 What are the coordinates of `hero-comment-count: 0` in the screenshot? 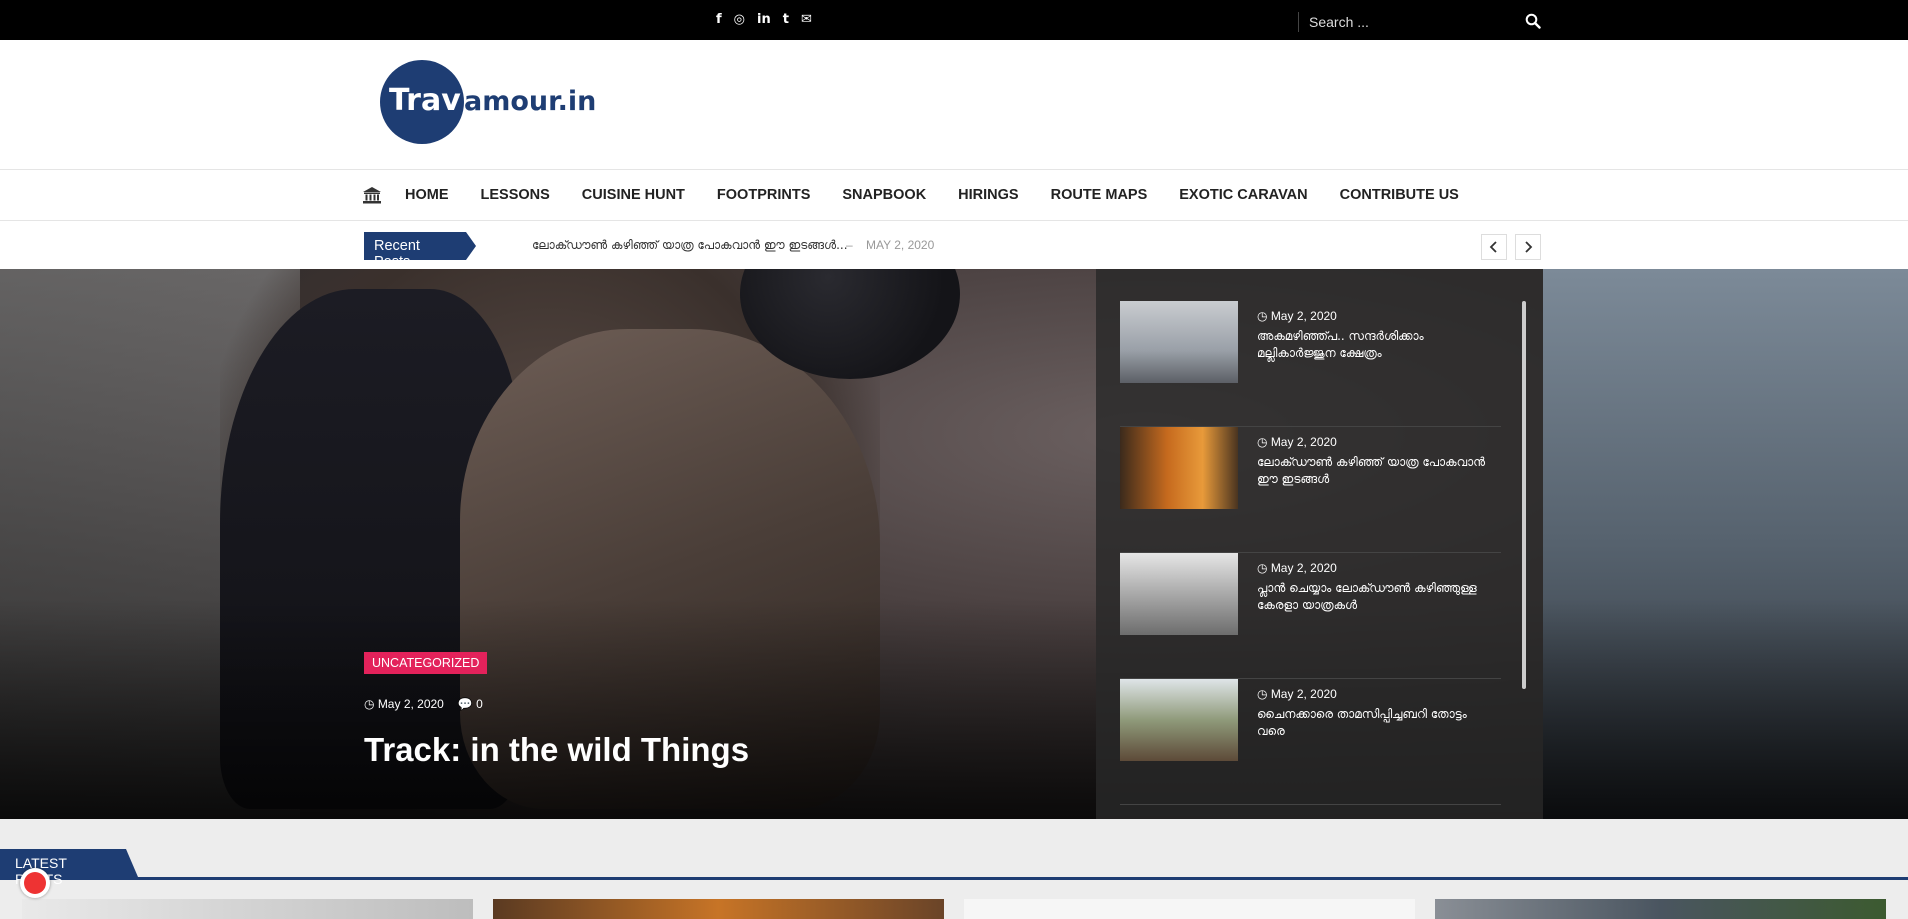 It's located at (479, 704).